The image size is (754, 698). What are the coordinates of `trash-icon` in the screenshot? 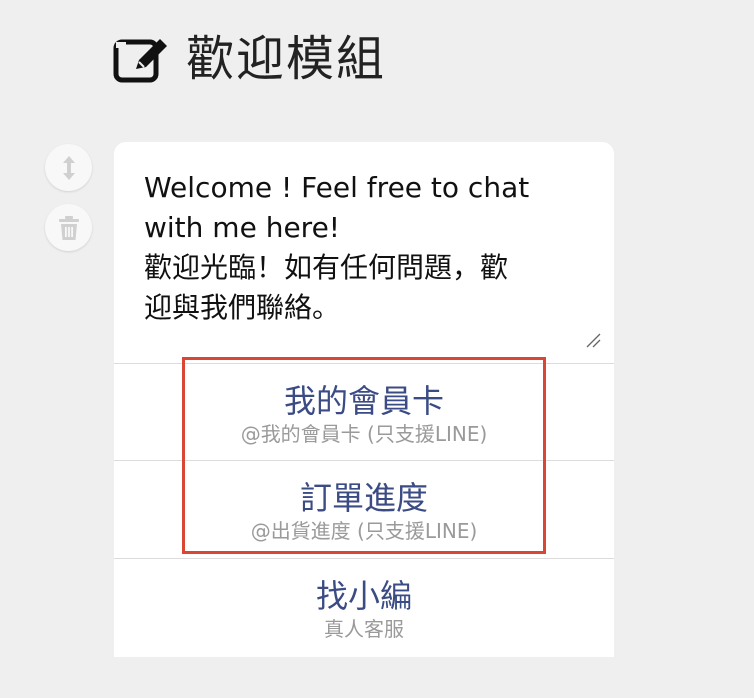 It's located at (68, 227).